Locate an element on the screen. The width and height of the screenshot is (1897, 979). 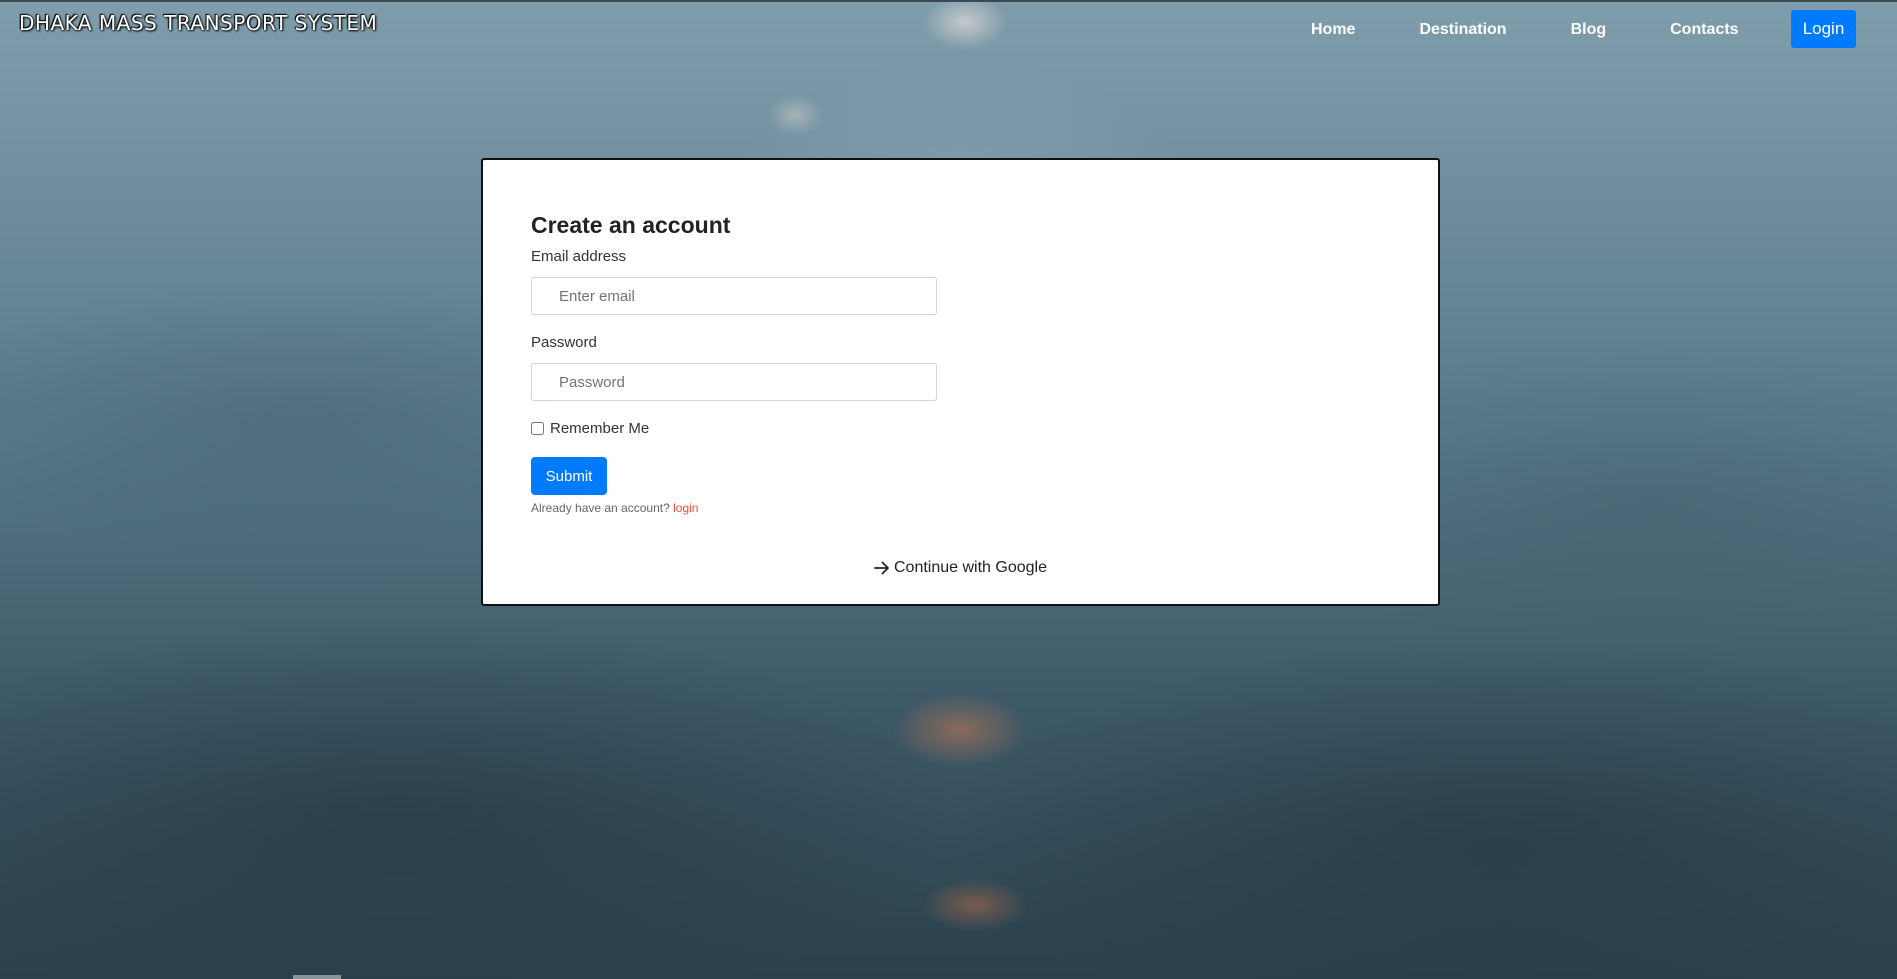
nav-home: Home is located at coordinates (1333, 30).